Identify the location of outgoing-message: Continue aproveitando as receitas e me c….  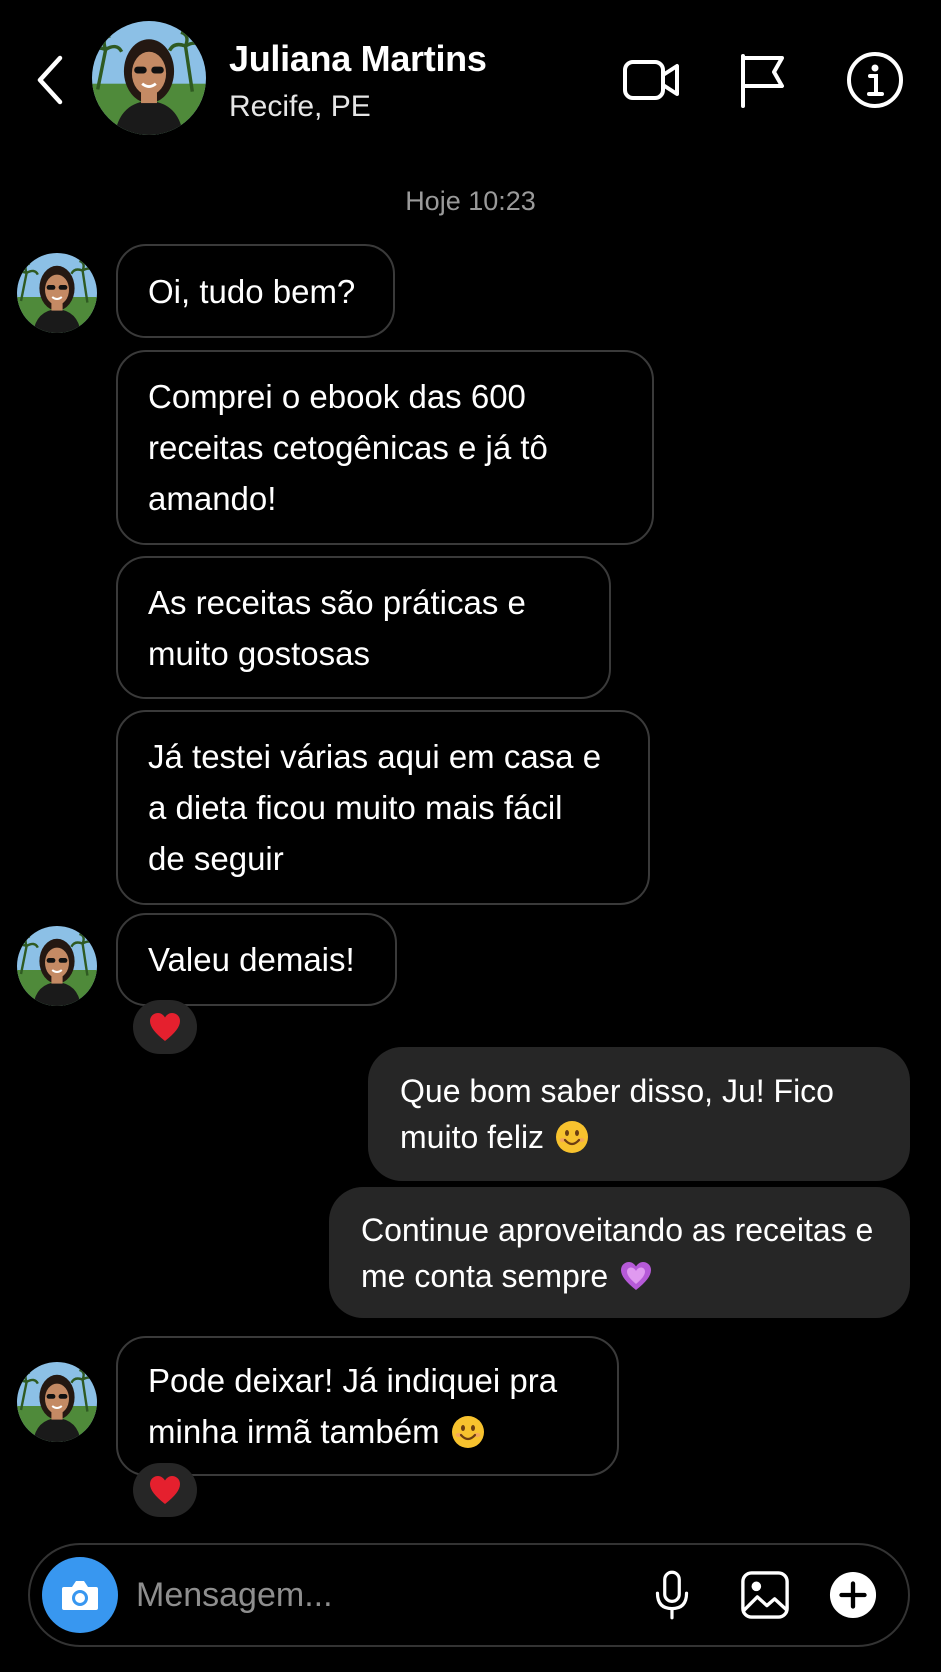
(619, 1252).